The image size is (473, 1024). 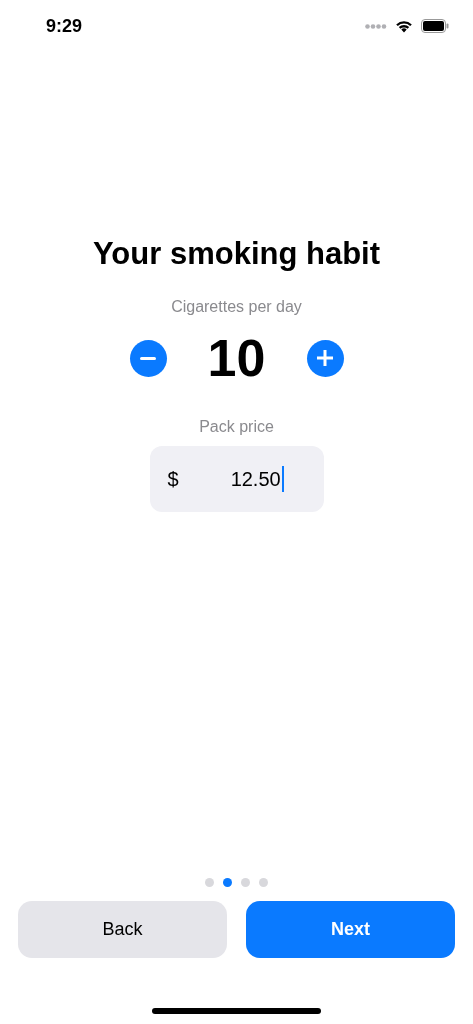 I want to click on minus-icon, so click(x=148, y=358).